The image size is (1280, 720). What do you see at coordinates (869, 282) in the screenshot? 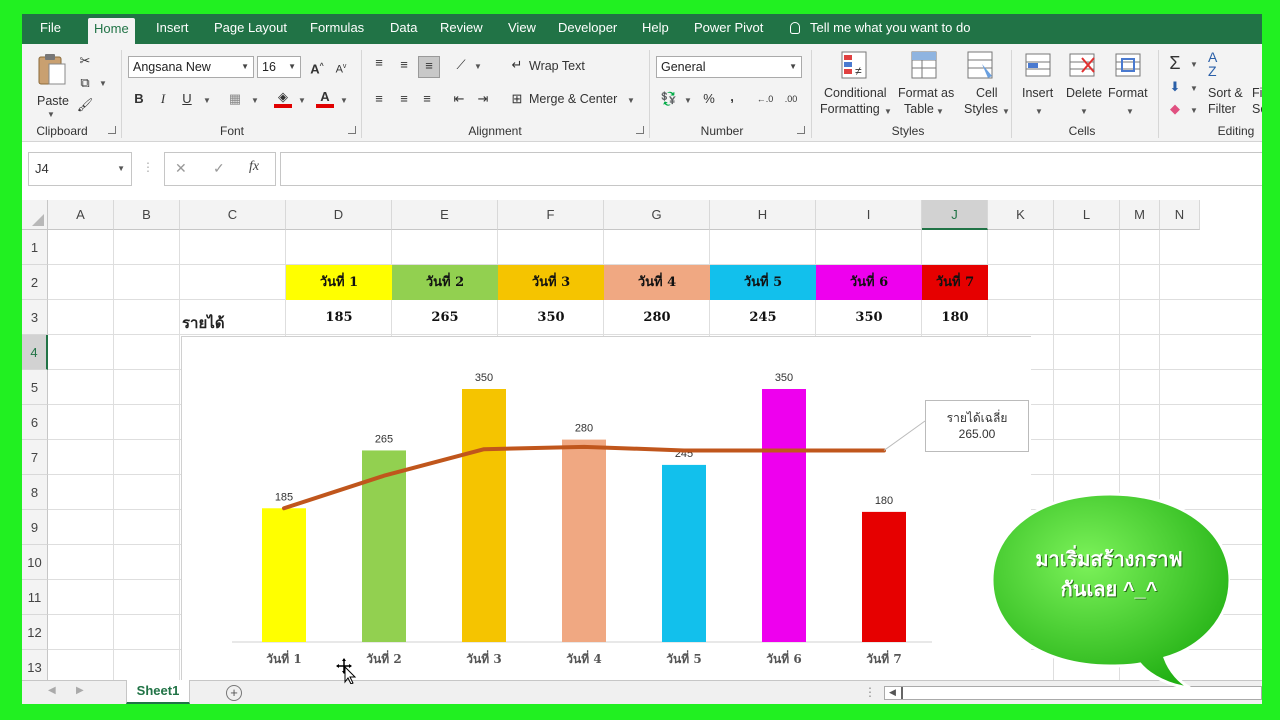
I see `day-header-cell: วันที่ 6` at bounding box center [869, 282].